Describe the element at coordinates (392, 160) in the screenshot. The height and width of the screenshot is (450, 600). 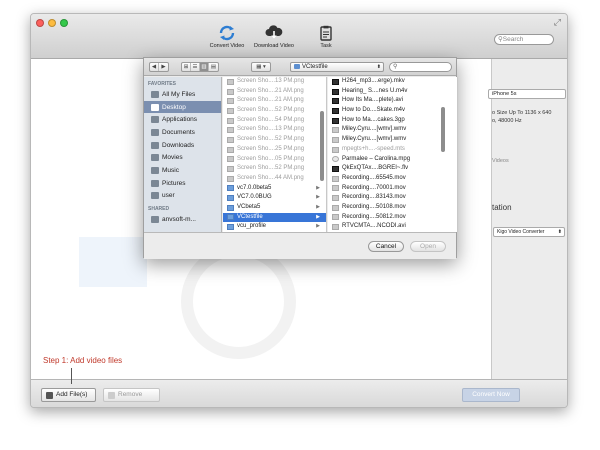
I see `file-row: Parmalee – Carolina.mpg` at that location.